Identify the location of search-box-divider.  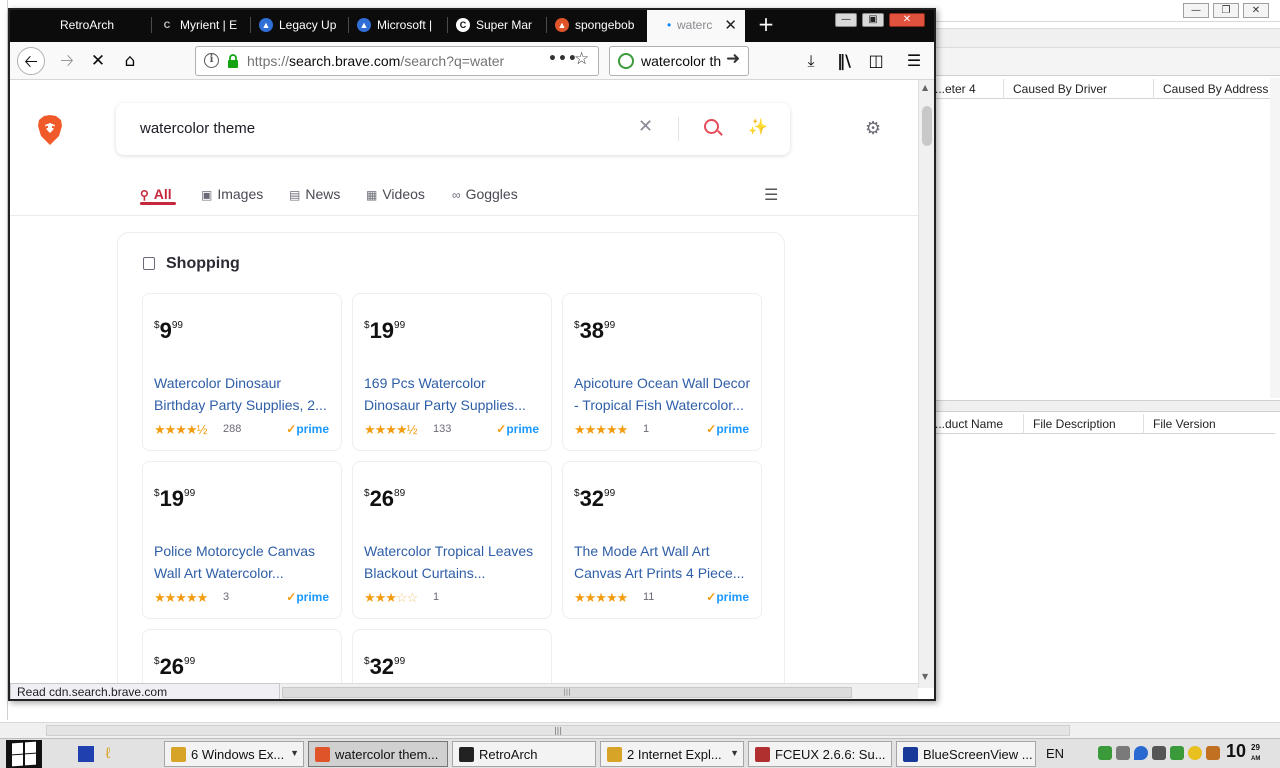
(678, 129).